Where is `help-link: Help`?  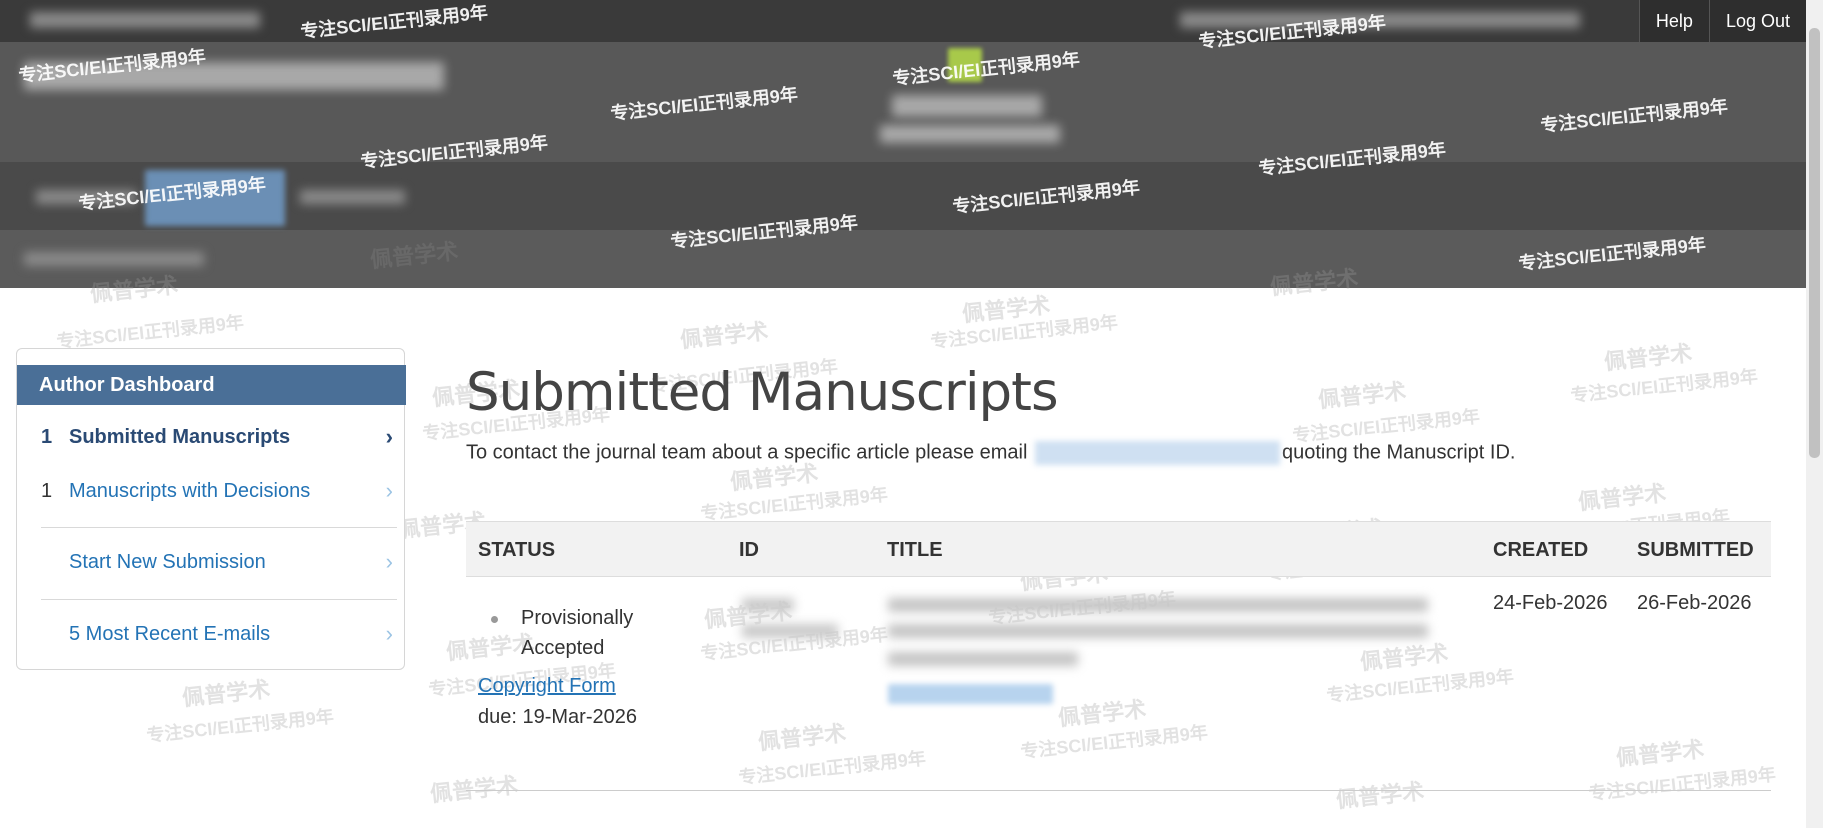 help-link: Help is located at coordinates (1673, 21).